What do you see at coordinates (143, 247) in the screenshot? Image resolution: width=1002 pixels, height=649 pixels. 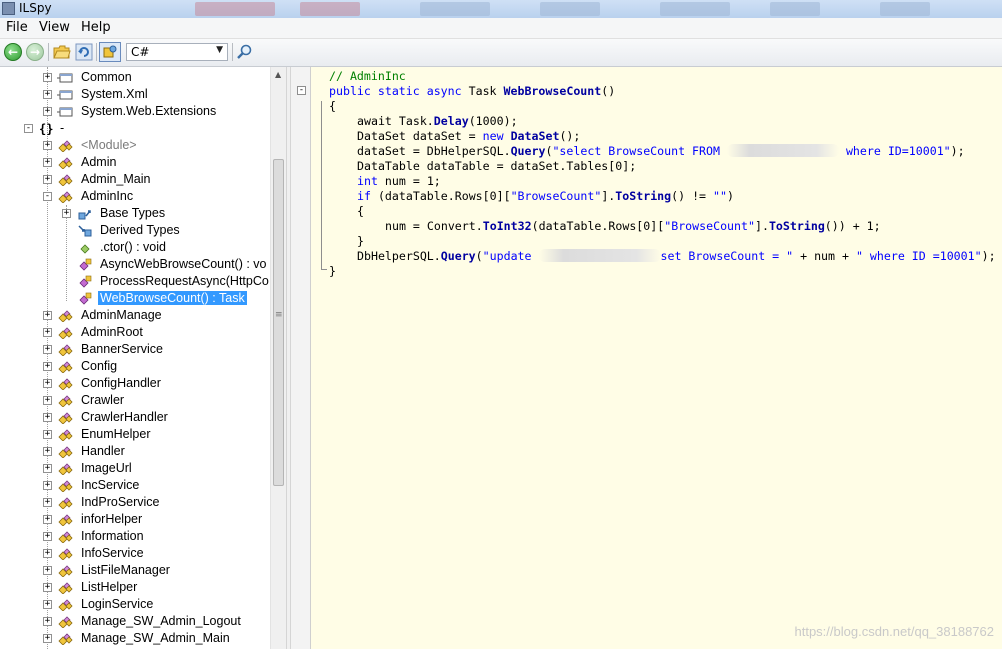 I see `tree-node: .ctor() : void` at bounding box center [143, 247].